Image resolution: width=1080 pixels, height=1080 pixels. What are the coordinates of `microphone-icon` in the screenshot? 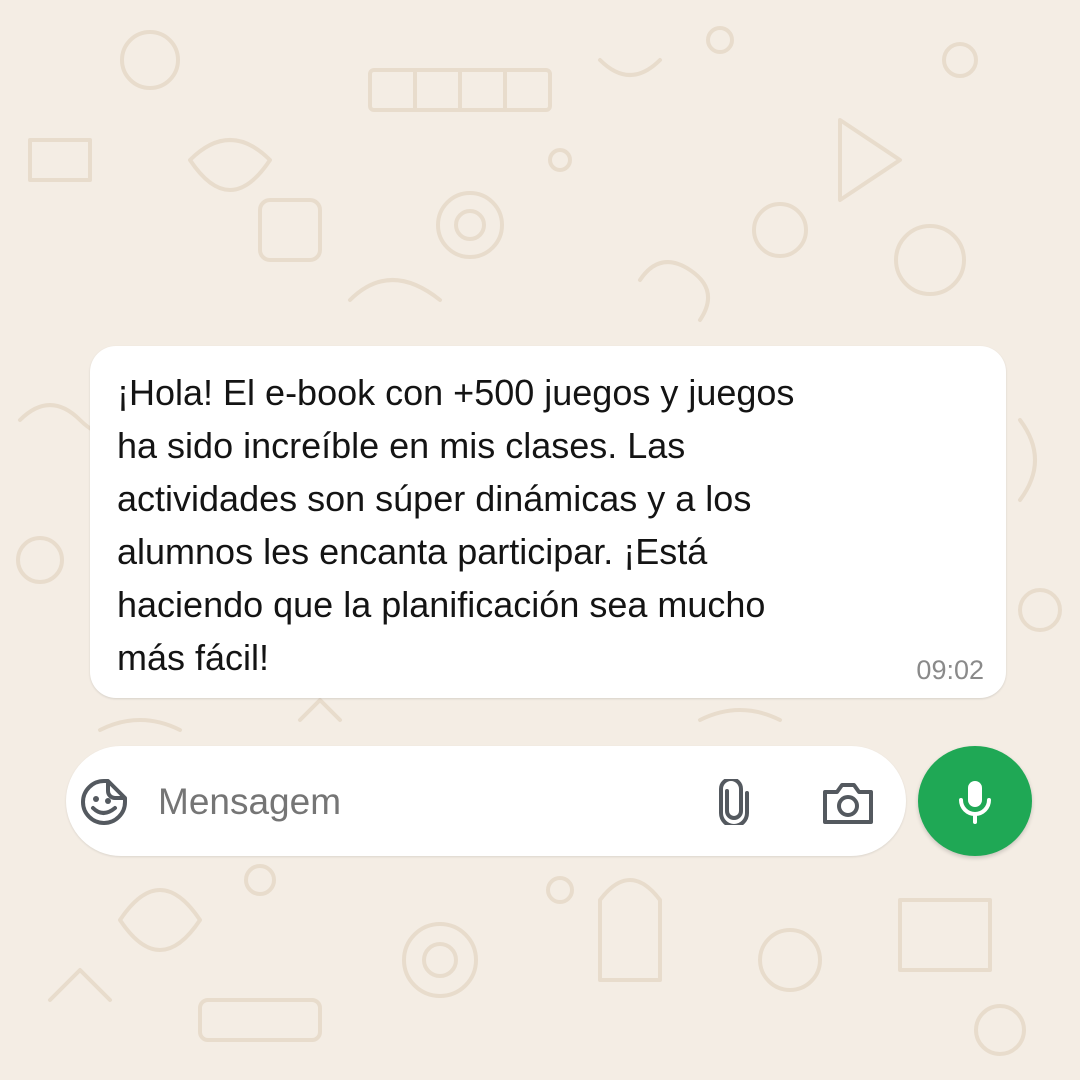 It's located at (975, 802).